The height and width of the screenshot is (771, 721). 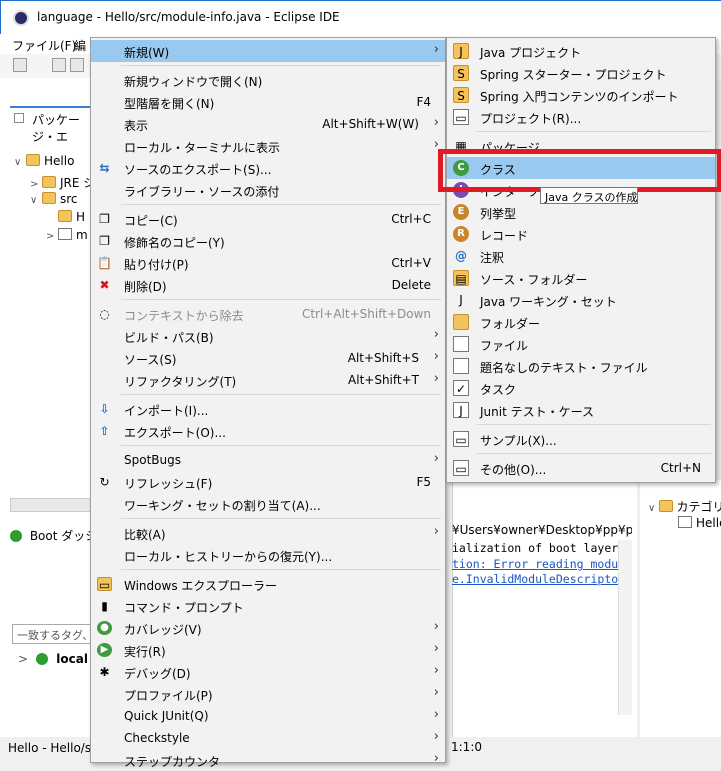 I want to click on context-menu-item: ライブラリー・ソースの添付, so click(x=268, y=190).